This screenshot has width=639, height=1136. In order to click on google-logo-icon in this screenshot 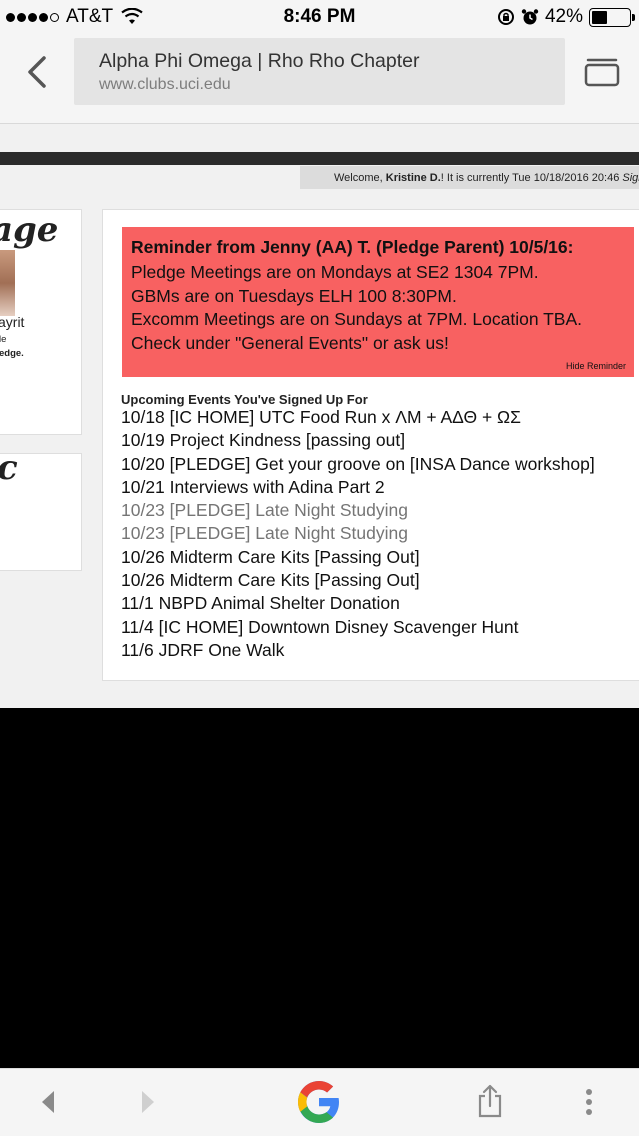, I will do `click(319, 1102)`.